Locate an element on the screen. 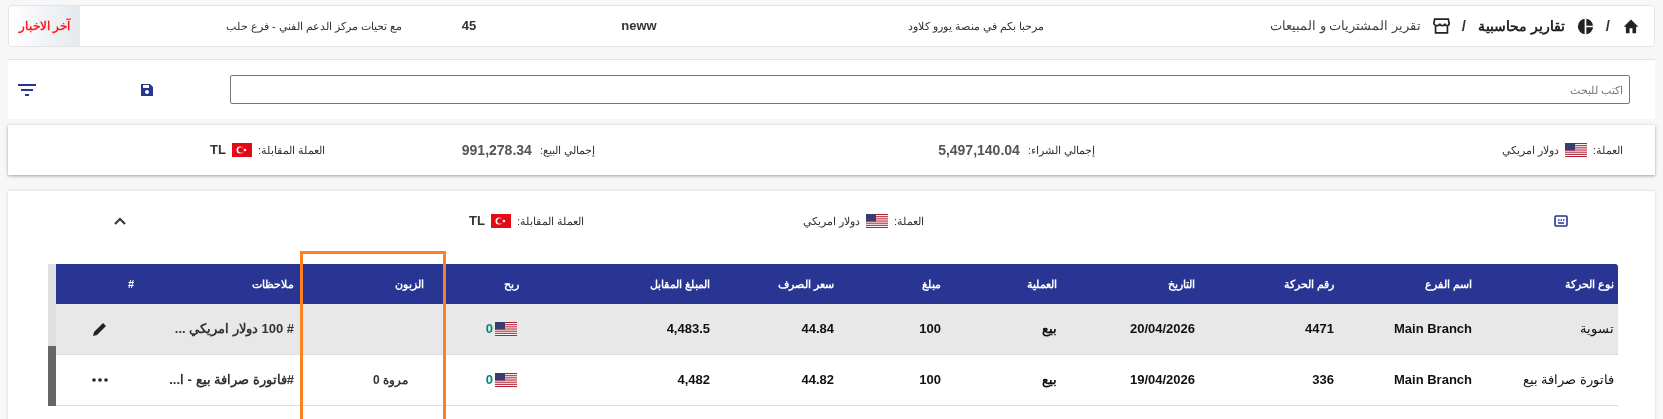  search-field: اكتب للبحث is located at coordinates (930, 89).